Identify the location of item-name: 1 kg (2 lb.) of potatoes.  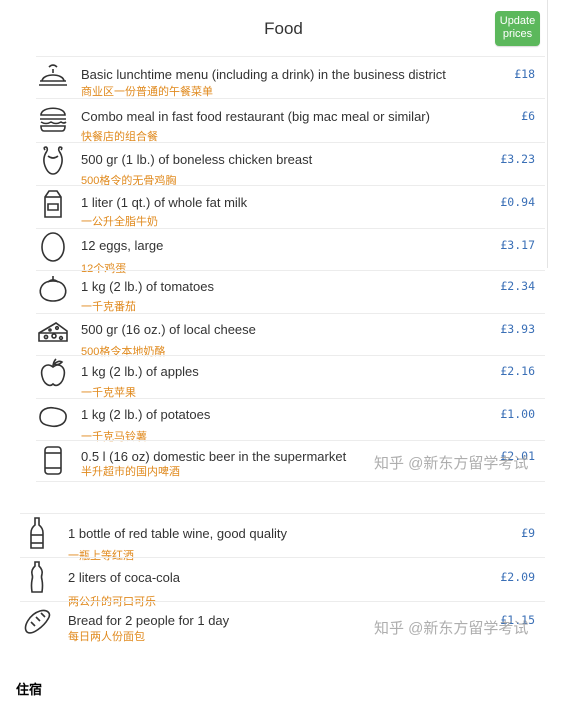
(146, 414).